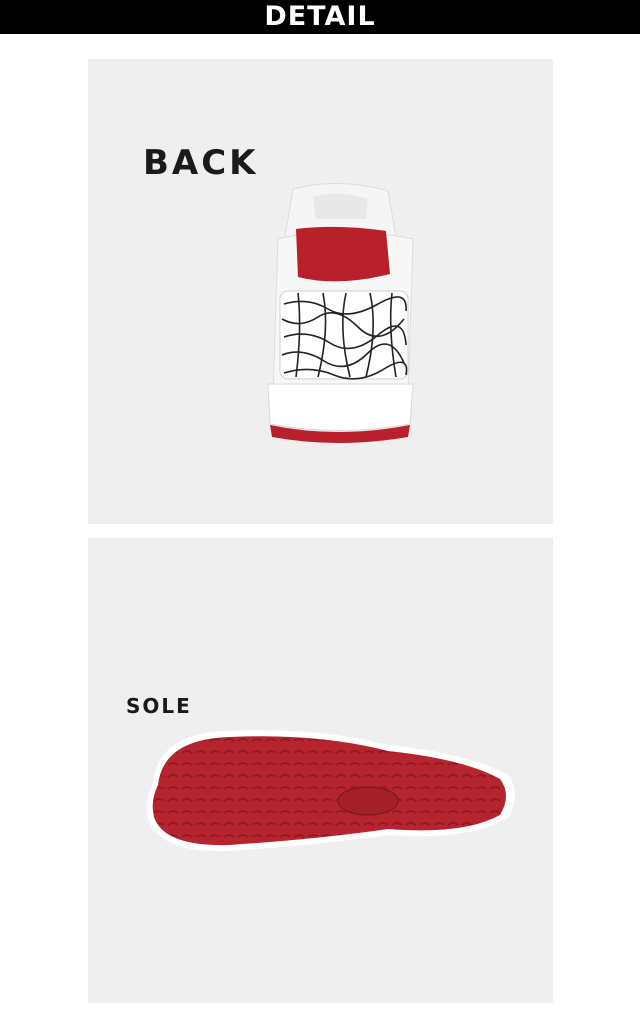 The image size is (640, 1024). I want to click on header-bar: DETAIL, so click(320, 17).